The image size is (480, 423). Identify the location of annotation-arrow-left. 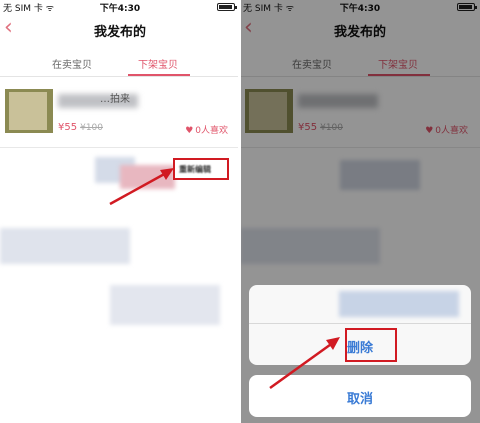
(141, 187).